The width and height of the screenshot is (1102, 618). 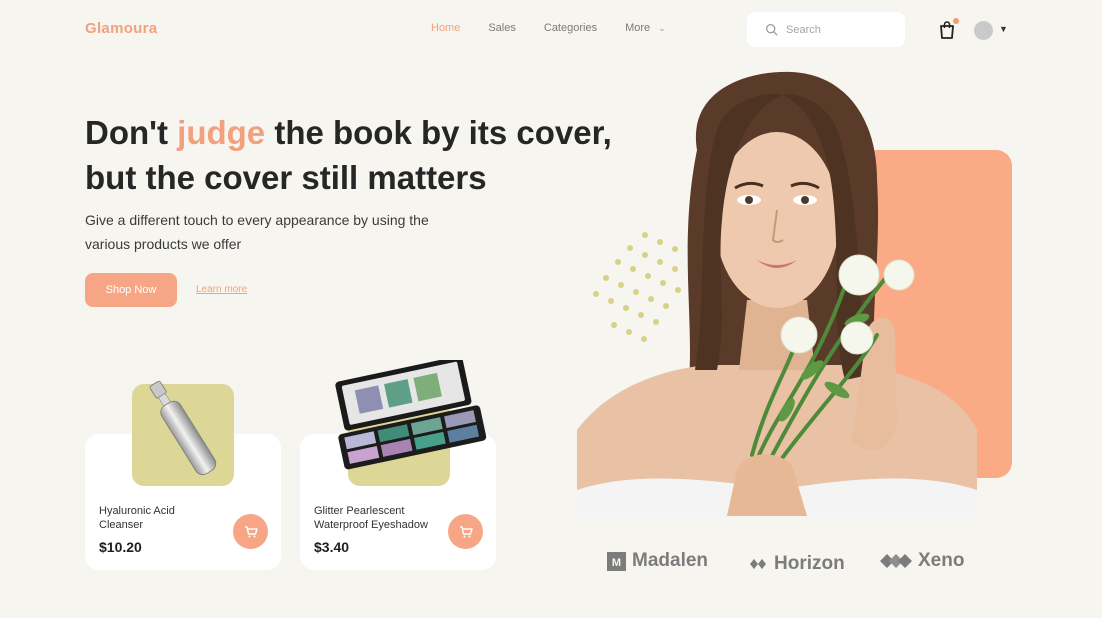 I want to click on headline-text-start: Don't, so click(x=131, y=132).